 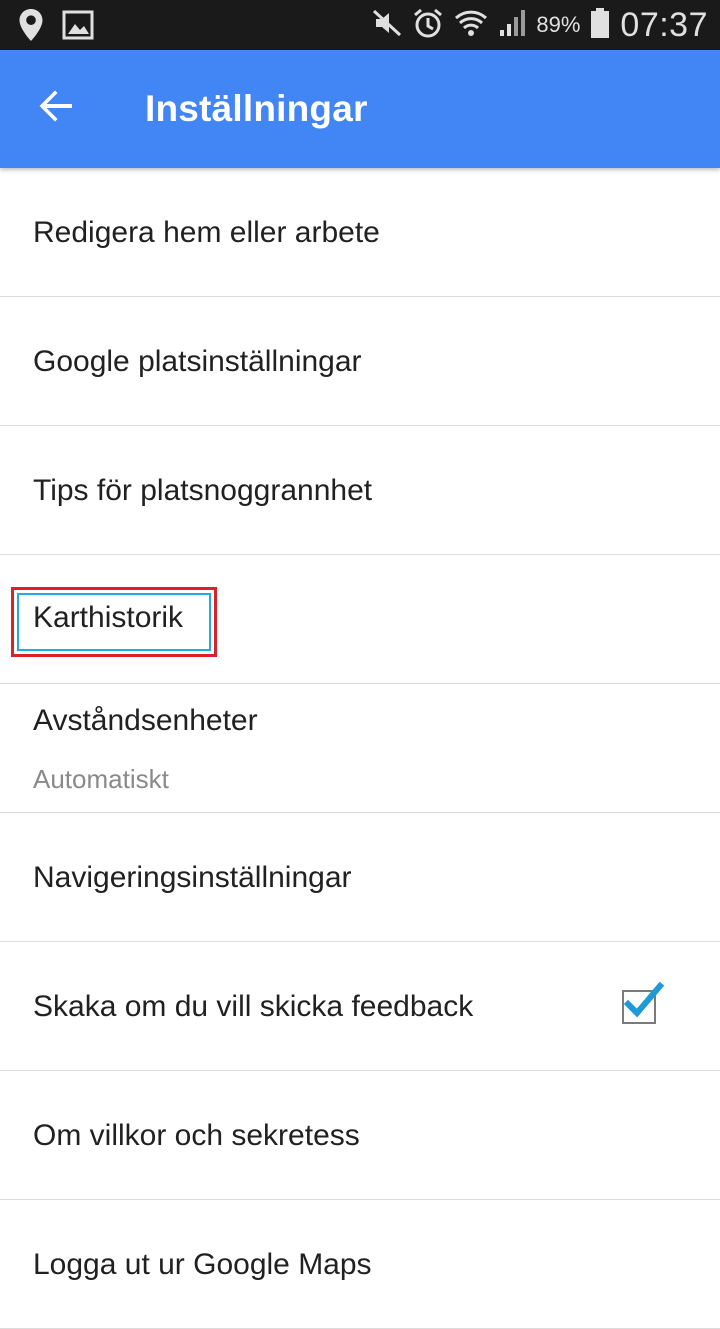 I want to click on setting-sign-out: Logga ut ur Google Maps, so click(x=360, y=1264).